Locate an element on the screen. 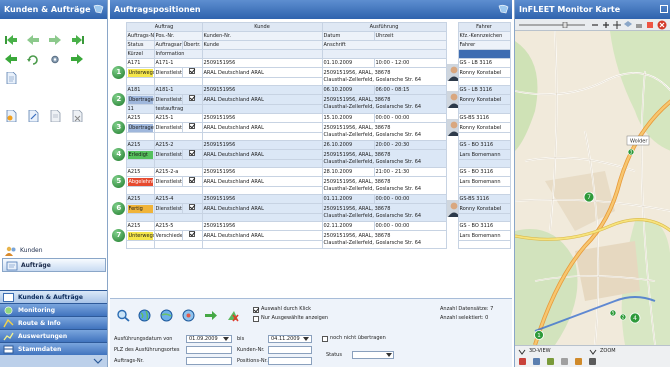  row-number-badge: 1 is located at coordinates (119, 72).